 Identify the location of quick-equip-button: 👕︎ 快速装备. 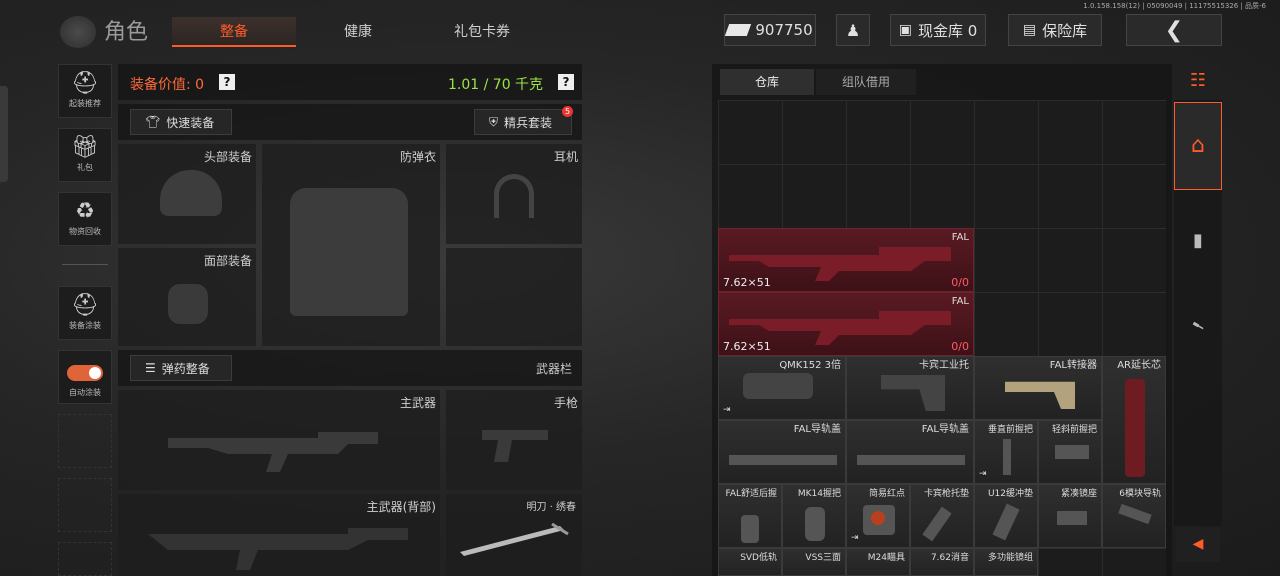
(181, 122).